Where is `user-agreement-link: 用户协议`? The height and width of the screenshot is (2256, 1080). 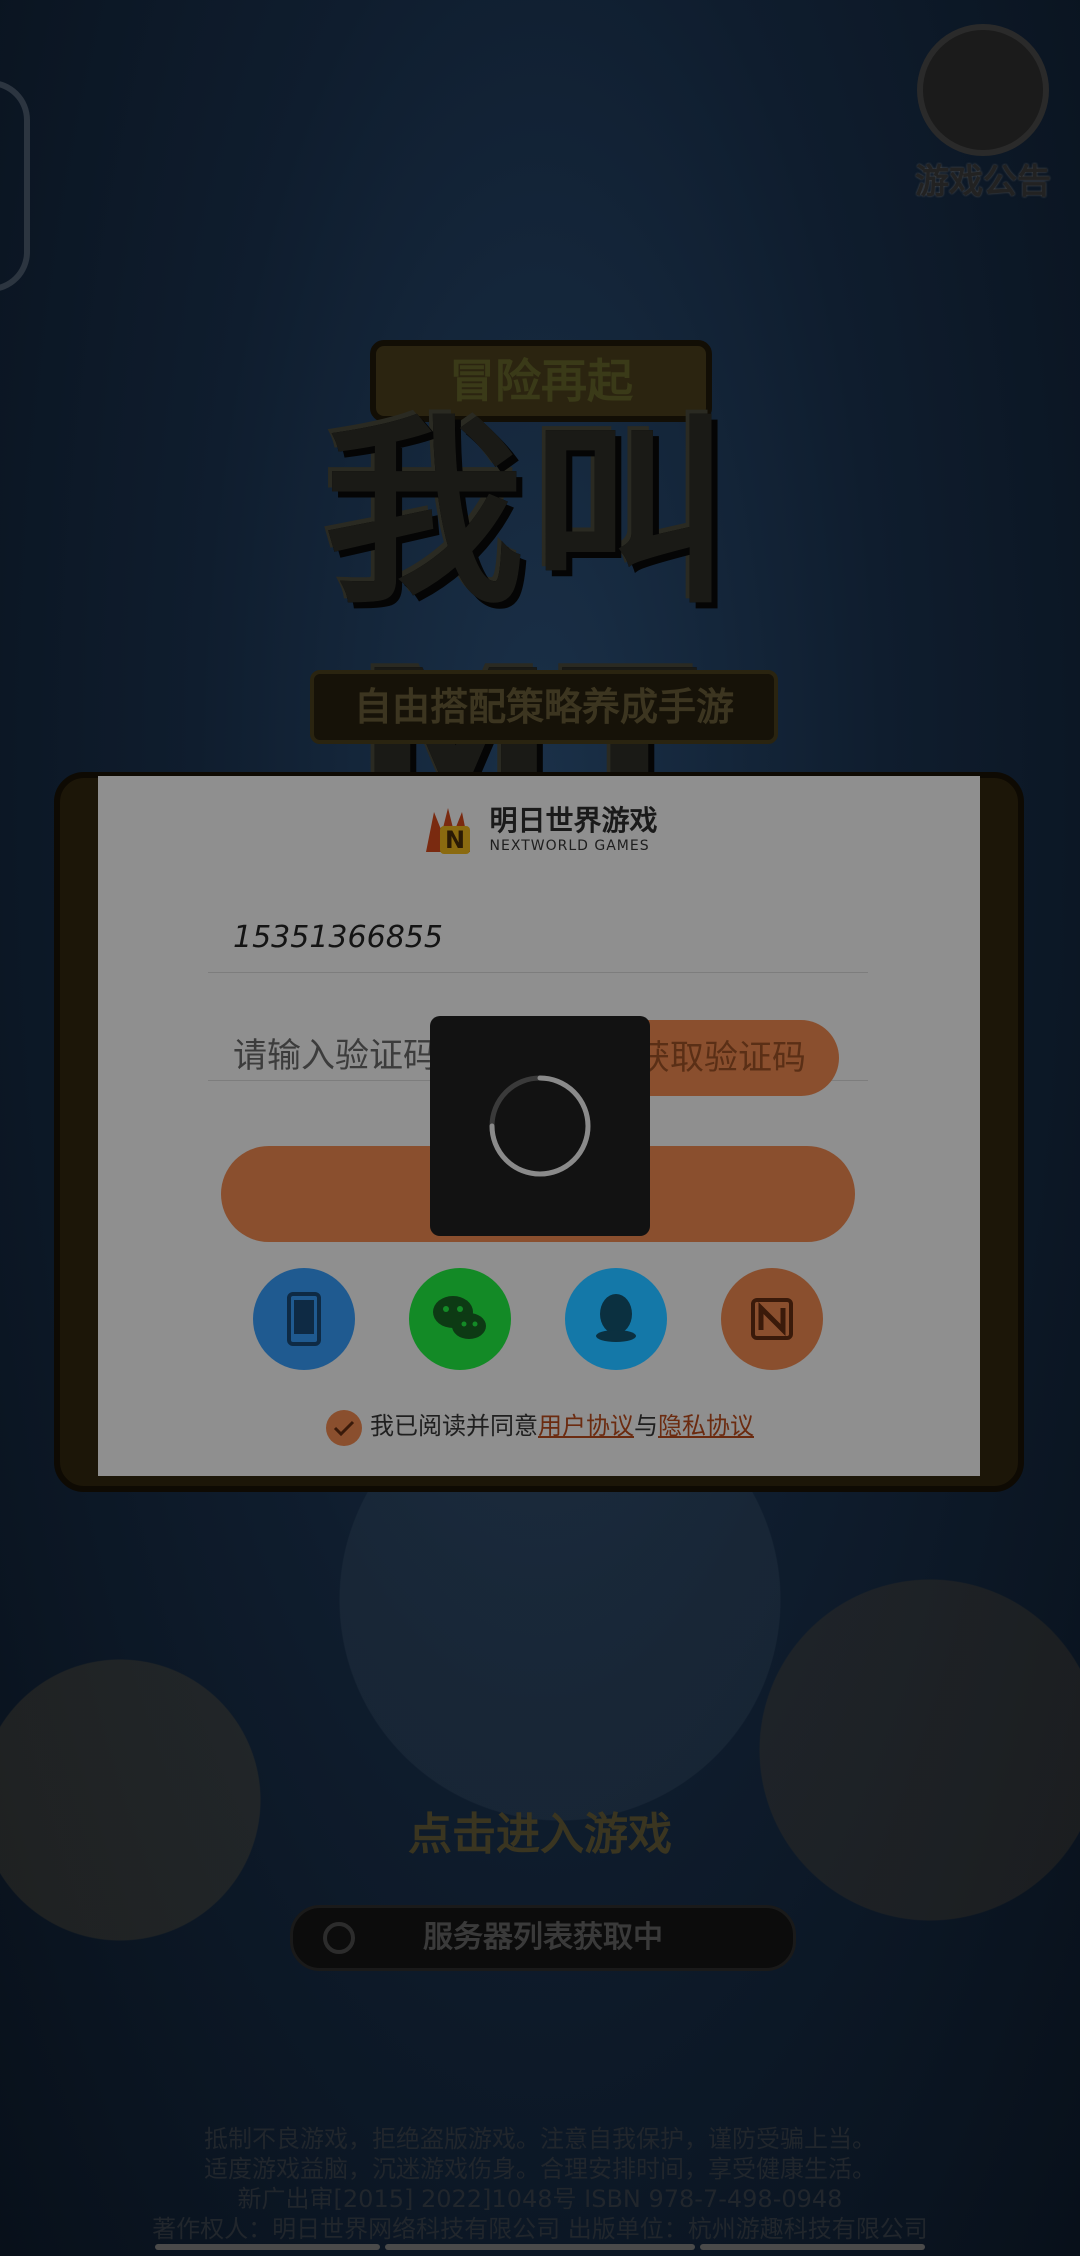
user-agreement-link: 用户协议 is located at coordinates (586, 1426).